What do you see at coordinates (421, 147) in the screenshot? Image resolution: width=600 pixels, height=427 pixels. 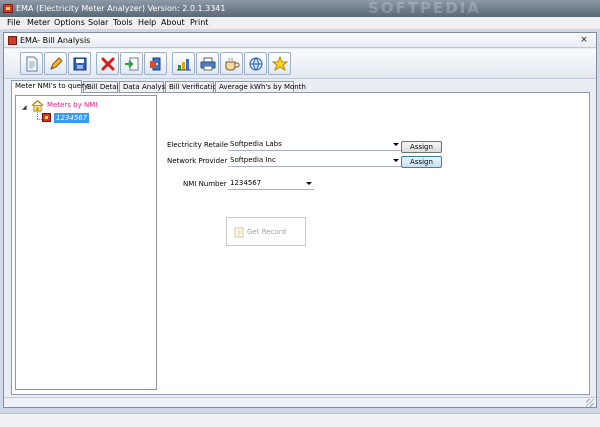 I see `assign-retailer-button: Assign` at bounding box center [421, 147].